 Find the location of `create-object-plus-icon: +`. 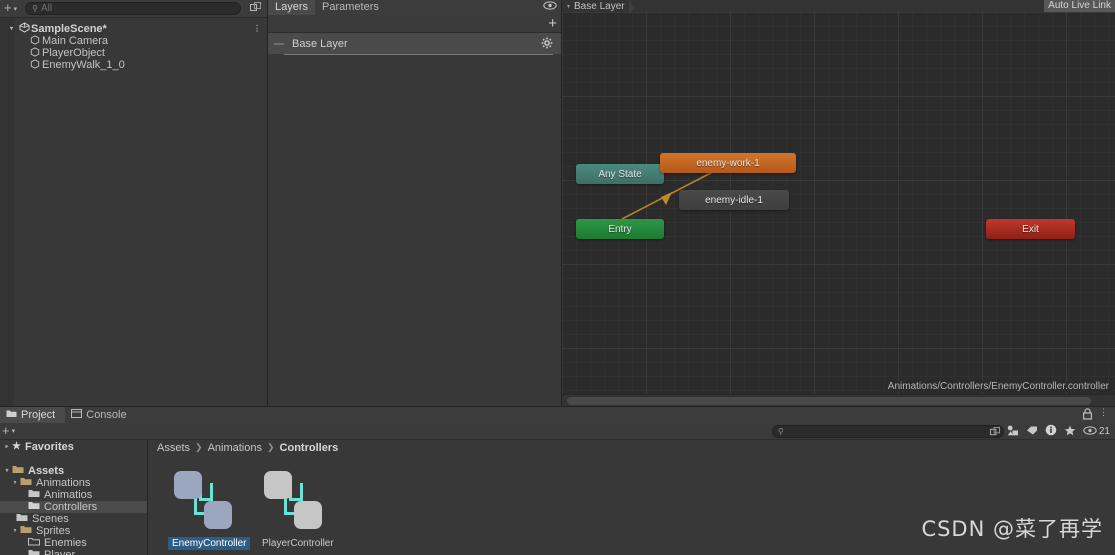

create-object-plus-icon: + is located at coordinates (7, 8).